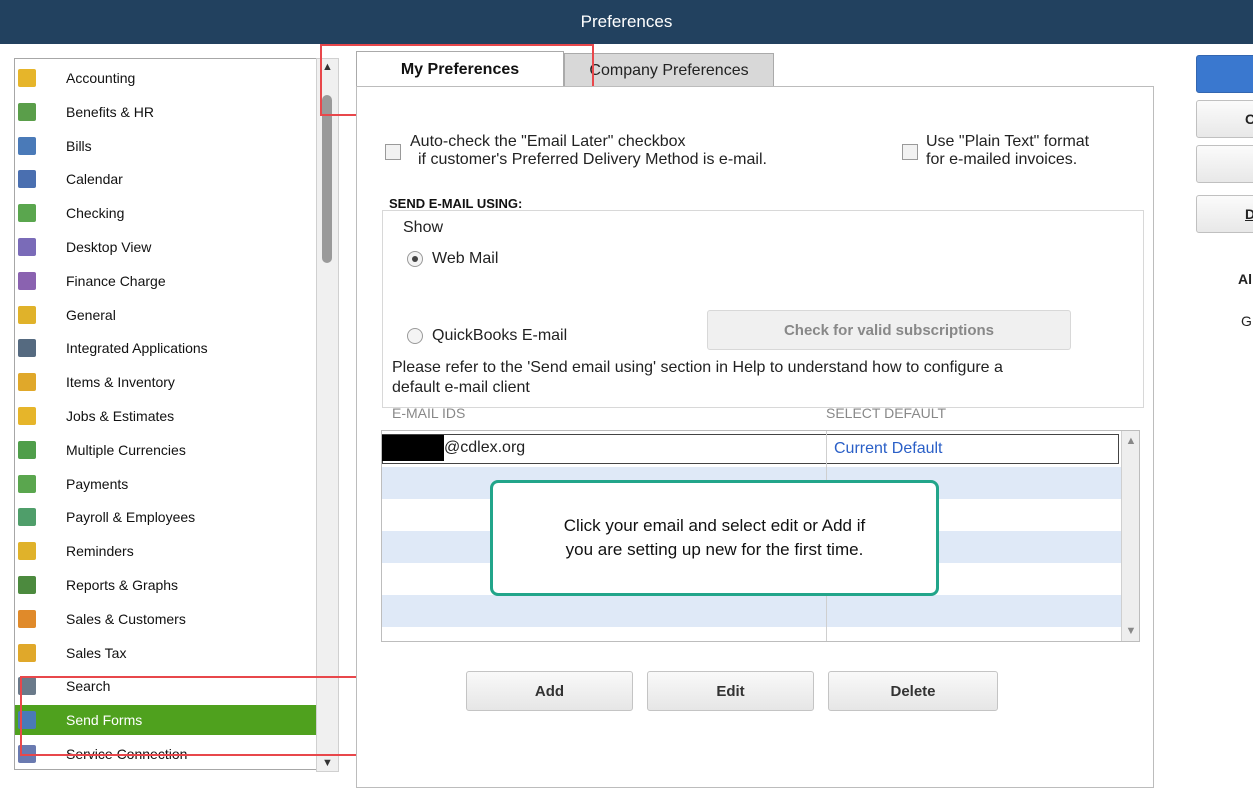 This screenshot has width=1253, height=788. I want to click on highlight-send-forms, so click(190, 716).